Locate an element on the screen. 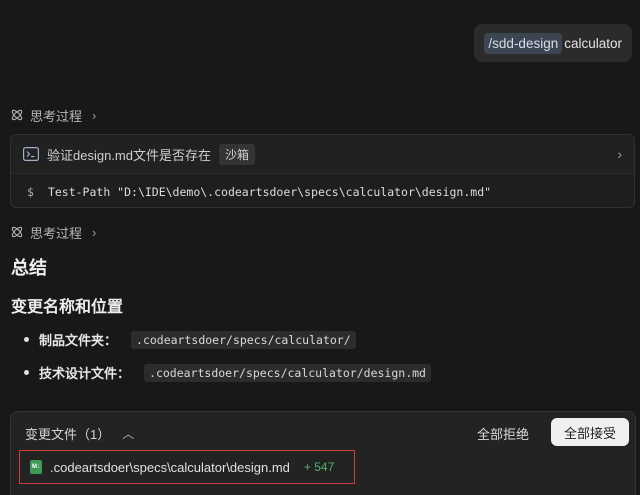 This screenshot has width=640, height=495. list-item: 制品文件夹： .codeartsdoer/specs/calculator/ is located at coordinates (190, 339).